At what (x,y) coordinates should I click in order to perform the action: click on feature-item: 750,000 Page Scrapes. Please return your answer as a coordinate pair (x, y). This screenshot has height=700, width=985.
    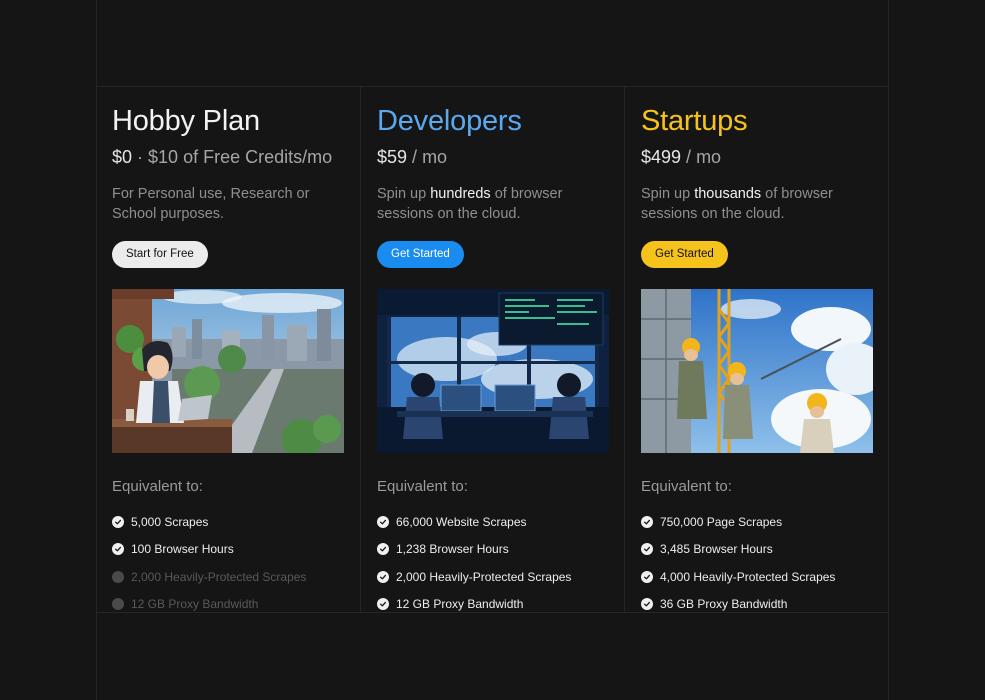
    Looking at the image, I should click on (756, 522).